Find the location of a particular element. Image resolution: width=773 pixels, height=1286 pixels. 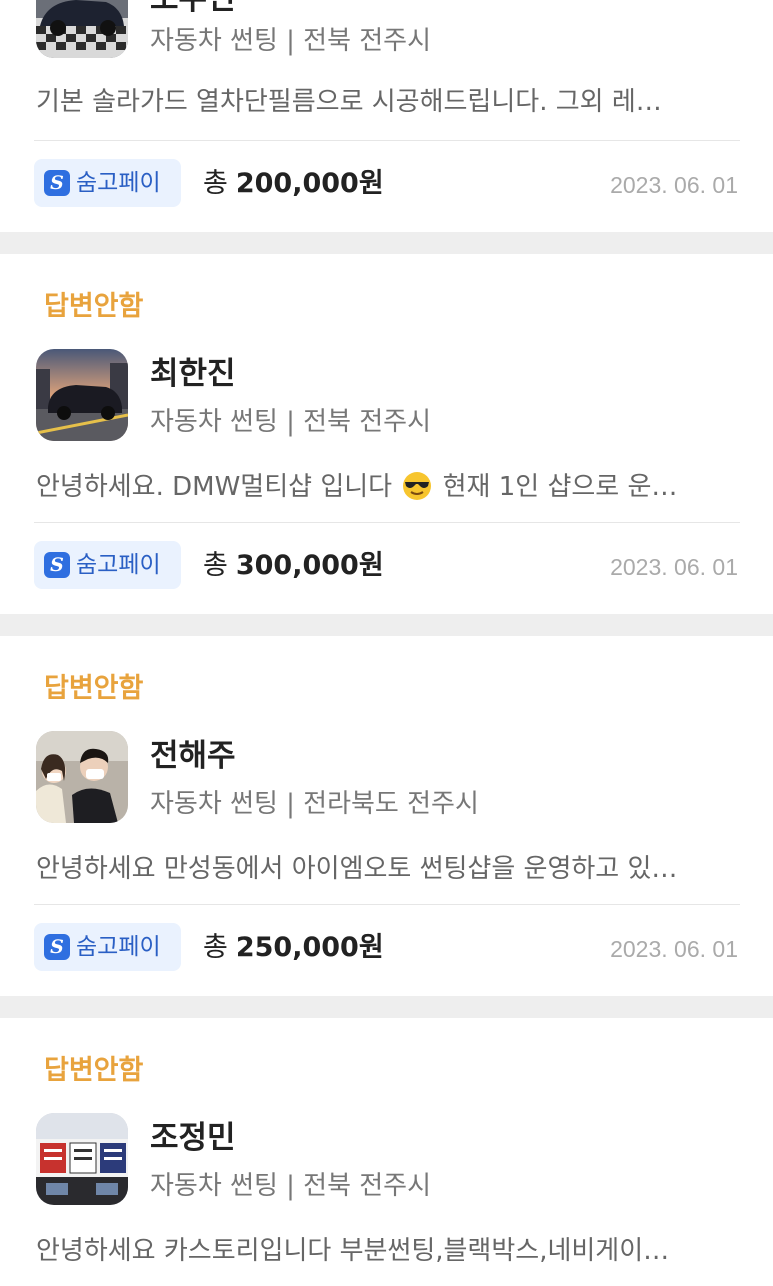

expert-name: 최한진 is located at coordinates (193, 374).